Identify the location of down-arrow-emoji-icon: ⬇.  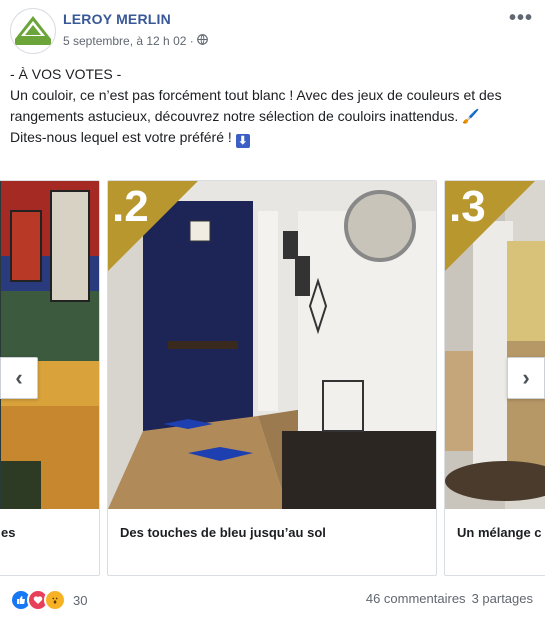
(242, 141).